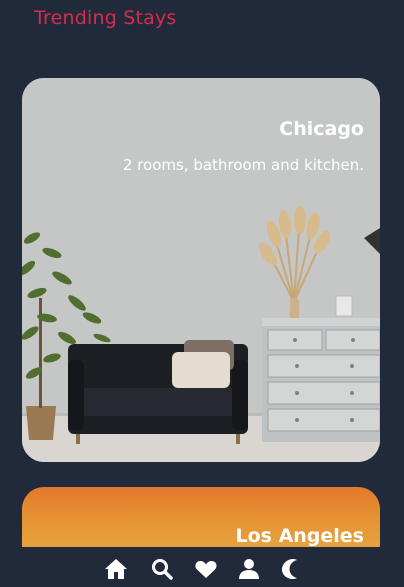 The width and height of the screenshot is (404, 587). I want to click on bottom-navigation, so click(202, 567).